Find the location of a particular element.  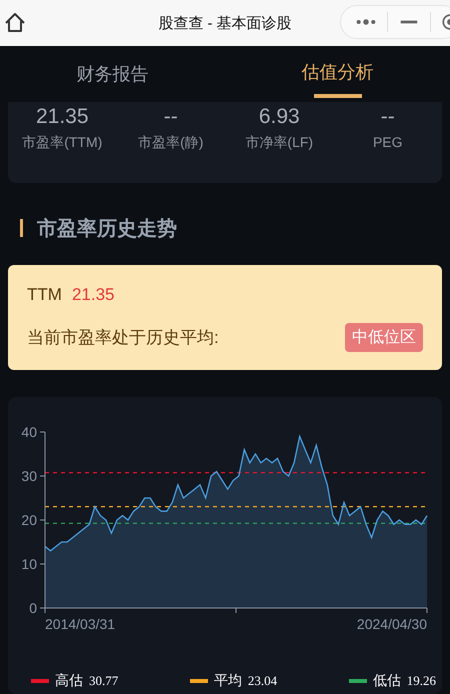

section-title: 市盈率历史走势 is located at coordinates (107, 229).